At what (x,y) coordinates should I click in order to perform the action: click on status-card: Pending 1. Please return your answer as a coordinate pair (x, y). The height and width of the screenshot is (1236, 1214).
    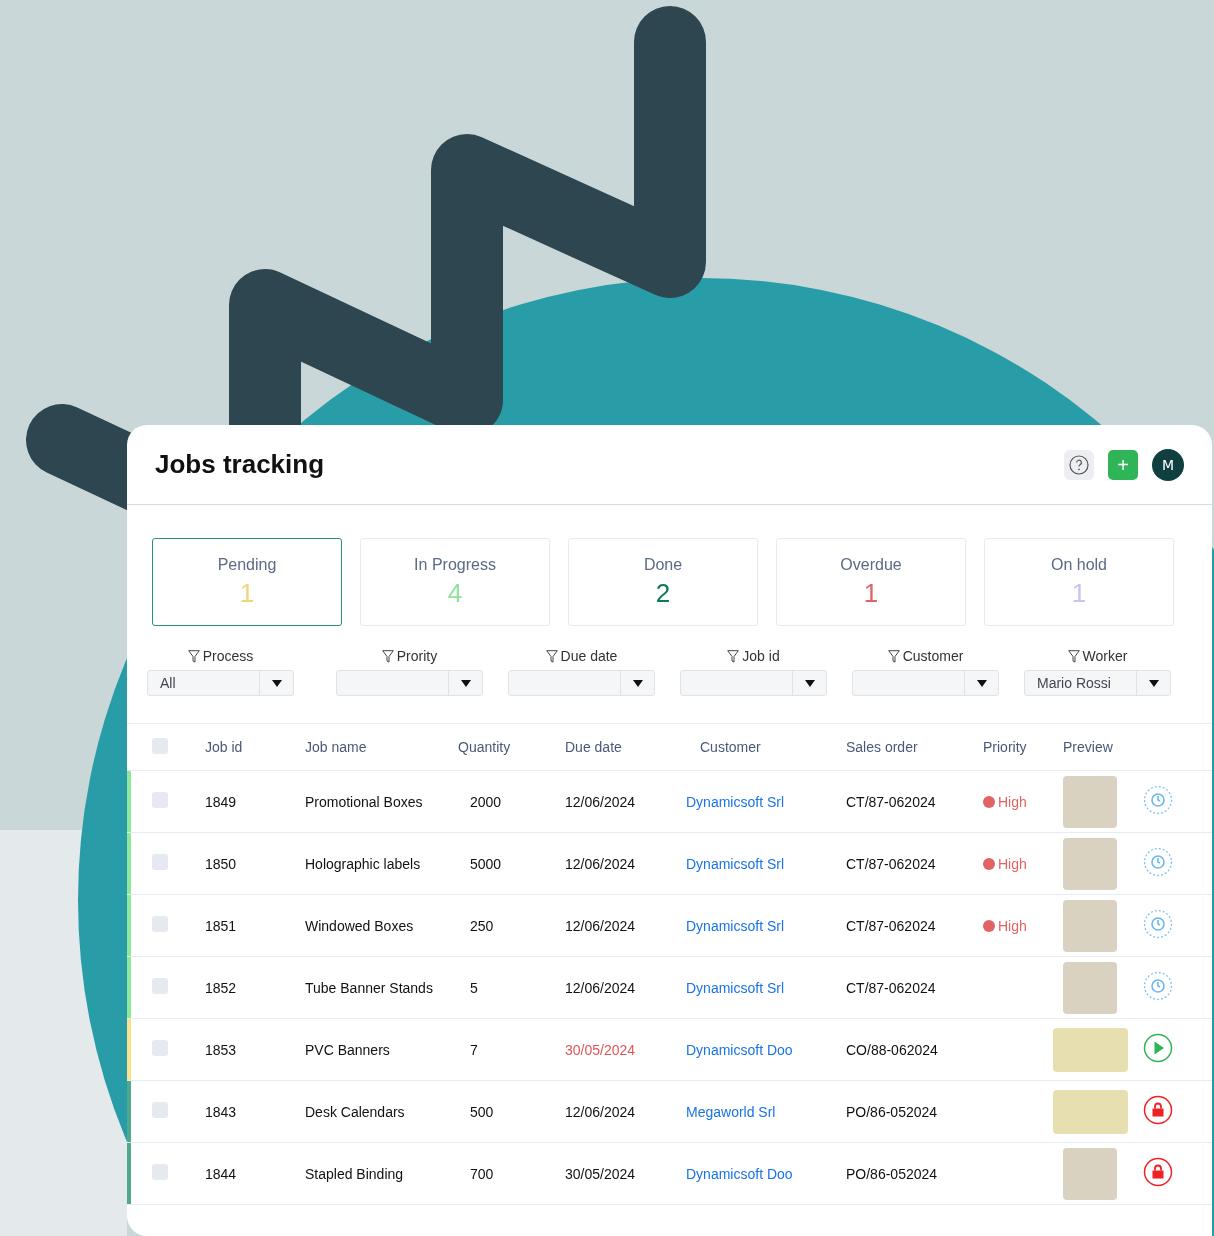
    Looking at the image, I should click on (247, 582).